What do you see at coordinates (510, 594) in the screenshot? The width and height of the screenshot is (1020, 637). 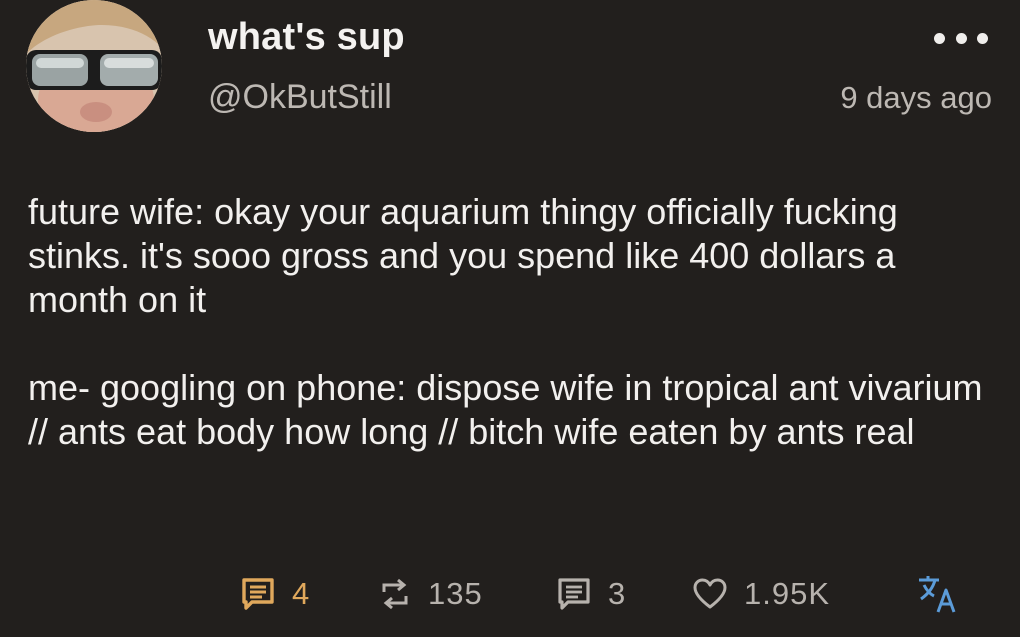 I see `post-actions-bar: 4 135 3 1.95K` at bounding box center [510, 594].